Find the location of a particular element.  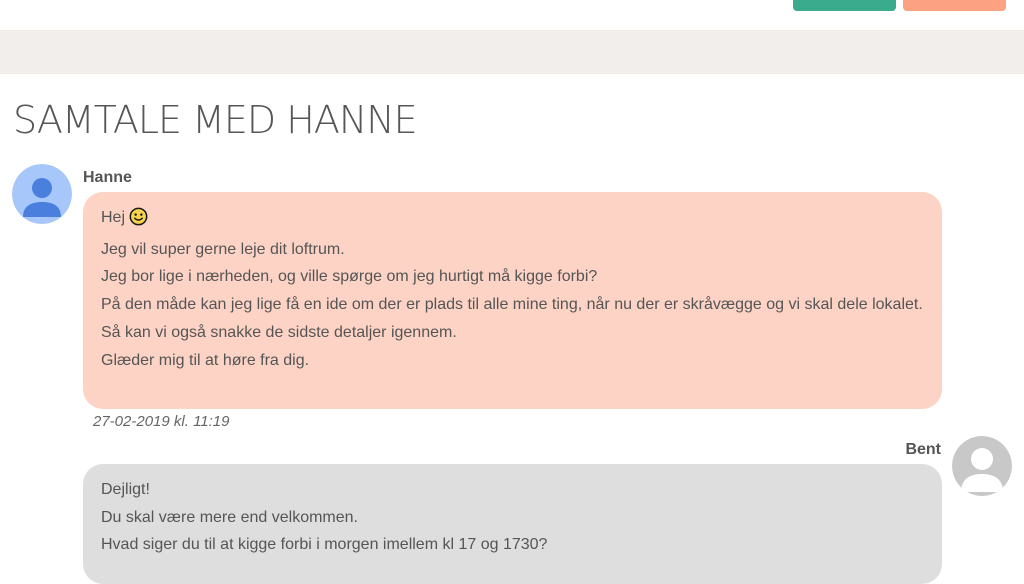

page-title: SAMTALE MED HANNE is located at coordinates (215, 120).